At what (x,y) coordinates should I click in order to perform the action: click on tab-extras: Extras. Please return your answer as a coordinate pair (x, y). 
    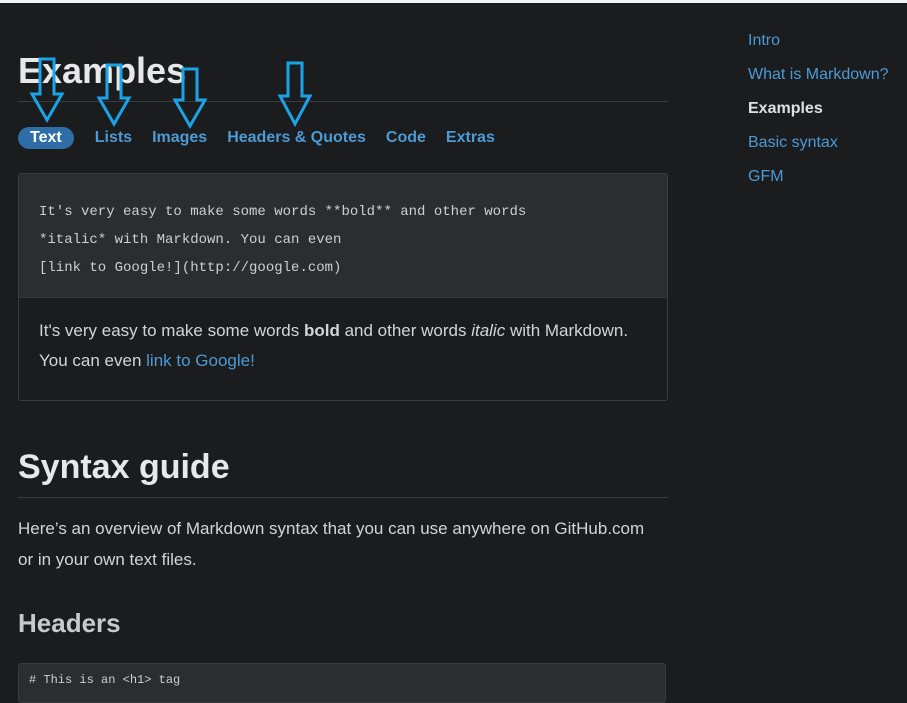
    Looking at the image, I should click on (470, 138).